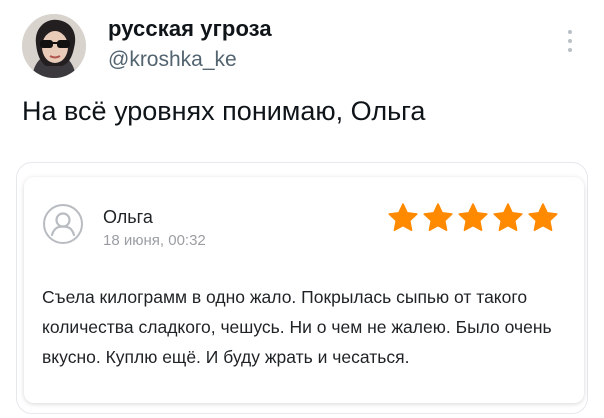 This screenshot has height=418, width=604. What do you see at coordinates (63, 224) in the screenshot?
I see `user-placeholder-icon` at bounding box center [63, 224].